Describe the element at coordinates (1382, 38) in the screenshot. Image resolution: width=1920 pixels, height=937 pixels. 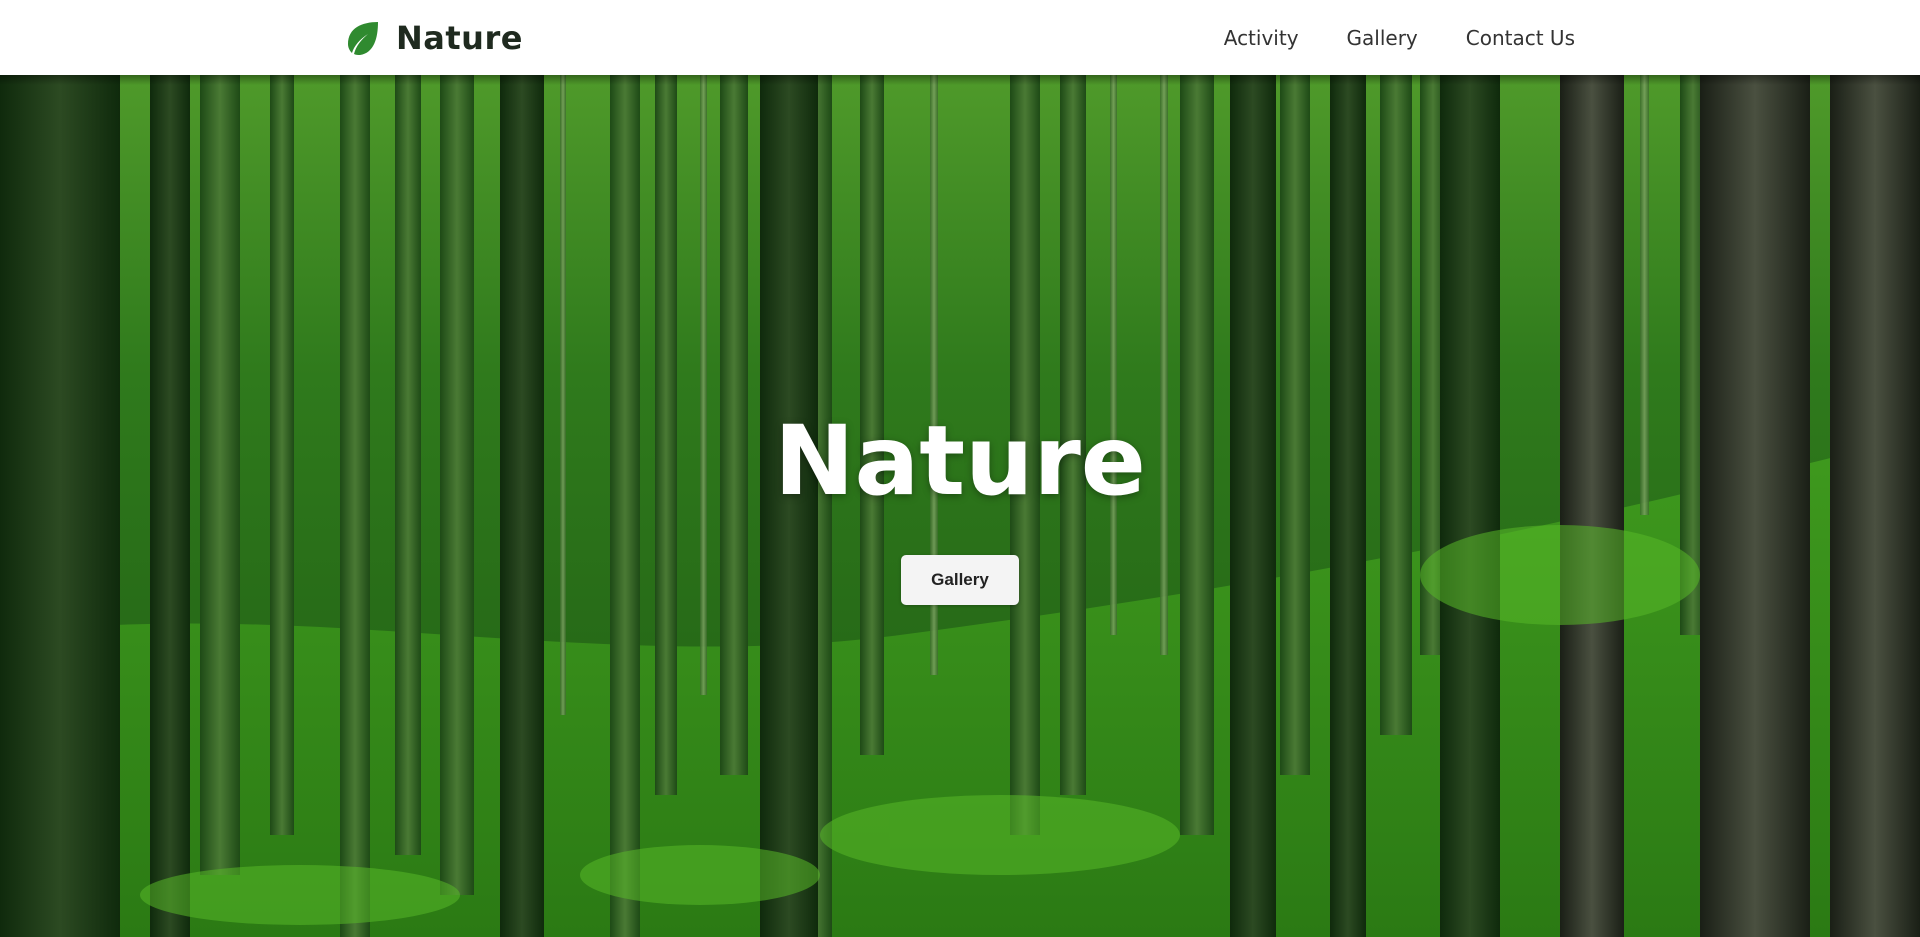
I see `nav-link-gallery: Gallery` at that location.